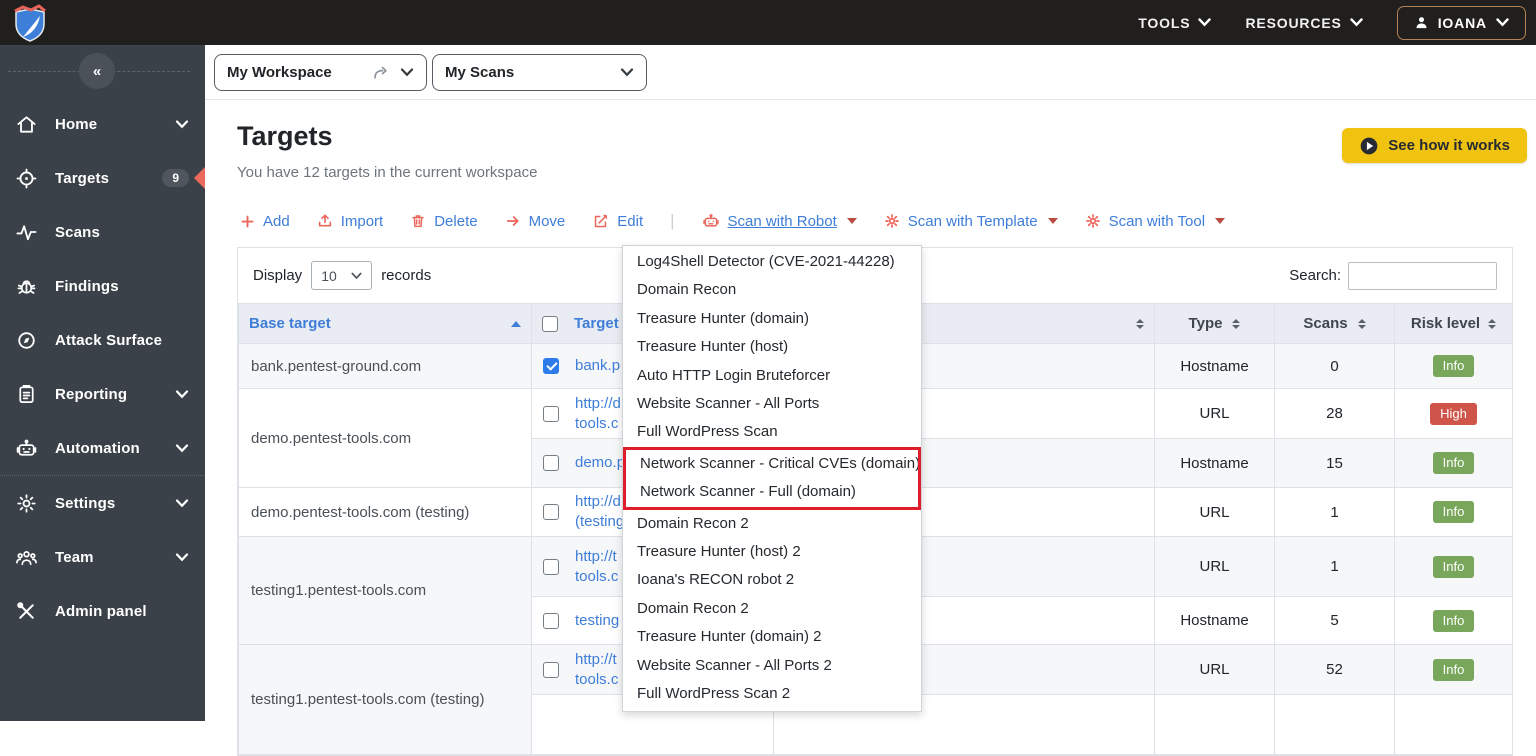  Describe the element at coordinates (385, 512) in the screenshot. I see `base-target-cell: demo.pentest-tools.com (testing)` at that location.